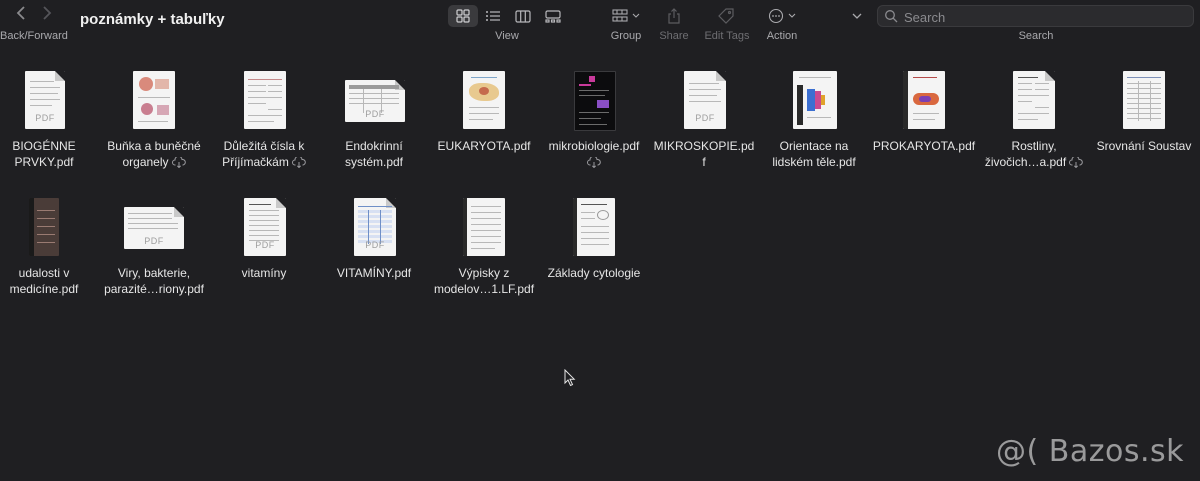 Image resolution: width=1200 pixels, height=481 pixels. What do you see at coordinates (704, 154) in the screenshot?
I see `file-name: MIKROSKOPIE.pd f` at bounding box center [704, 154].